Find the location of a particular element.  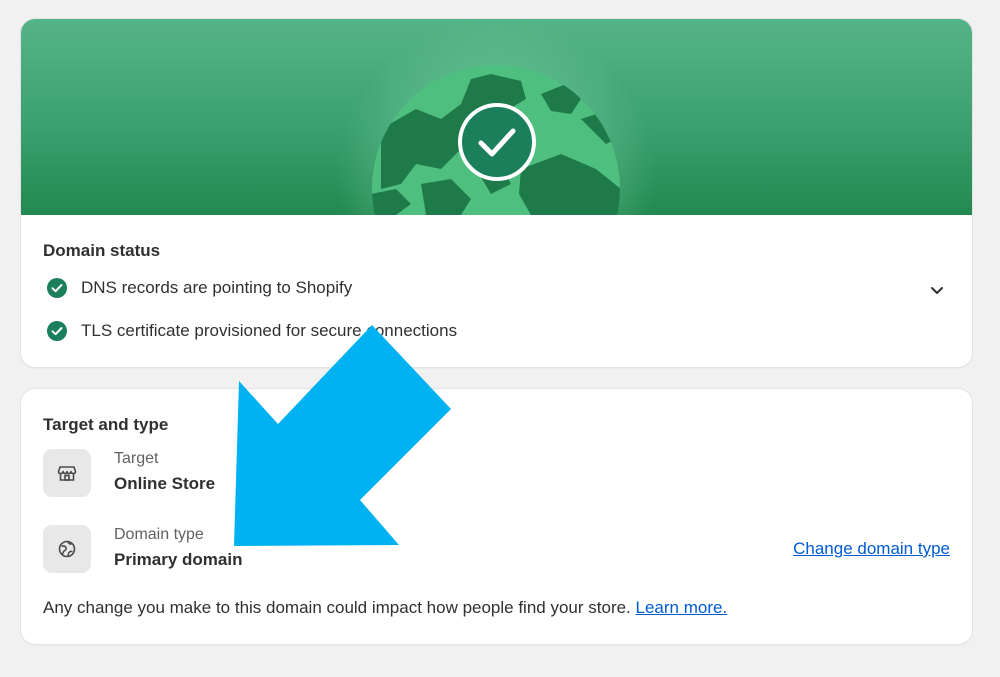

target-value: Online Store is located at coordinates (165, 483).